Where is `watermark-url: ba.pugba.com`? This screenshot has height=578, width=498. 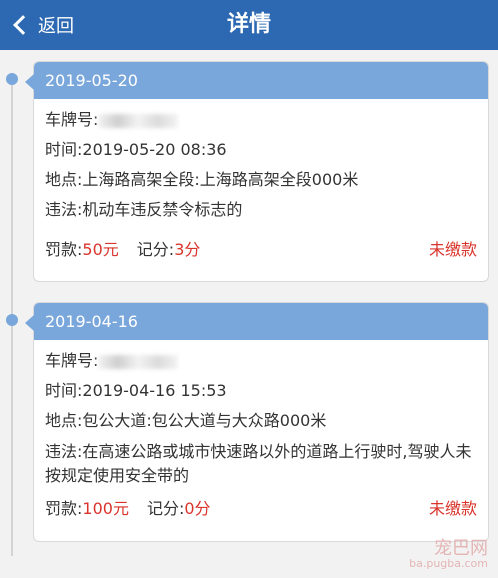 watermark-url: ba.pugba.com is located at coordinates (448, 563).